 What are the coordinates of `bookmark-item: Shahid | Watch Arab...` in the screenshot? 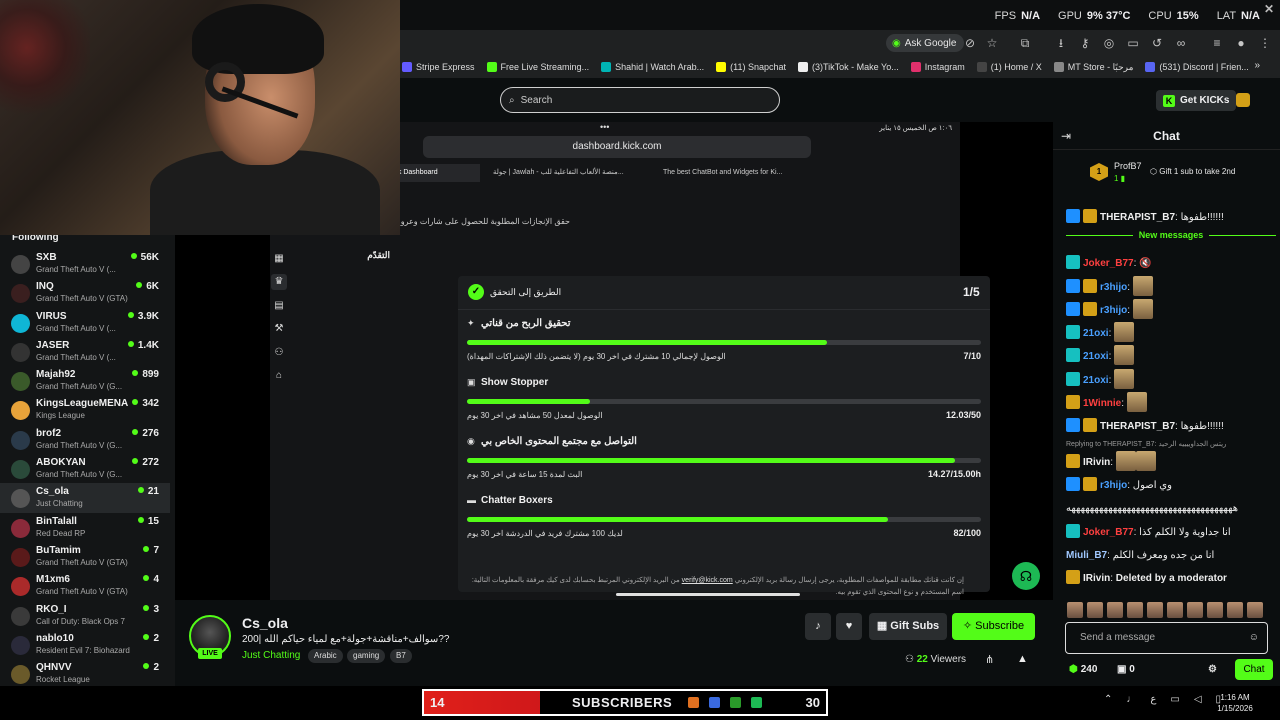 It's located at (652, 67).